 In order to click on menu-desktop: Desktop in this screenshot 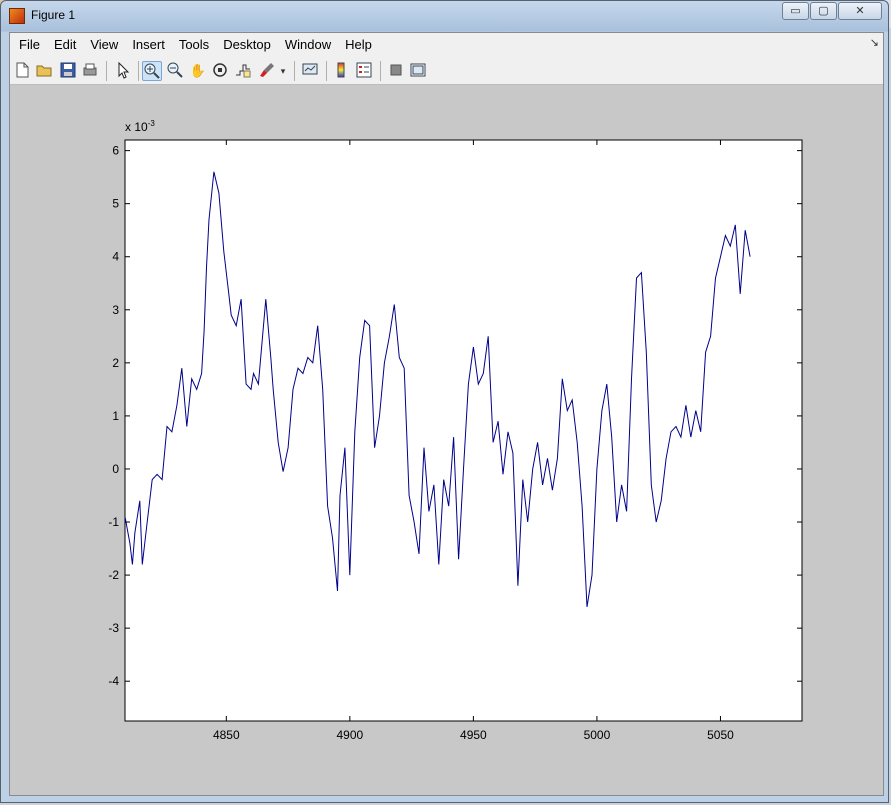, I will do `click(247, 45)`.